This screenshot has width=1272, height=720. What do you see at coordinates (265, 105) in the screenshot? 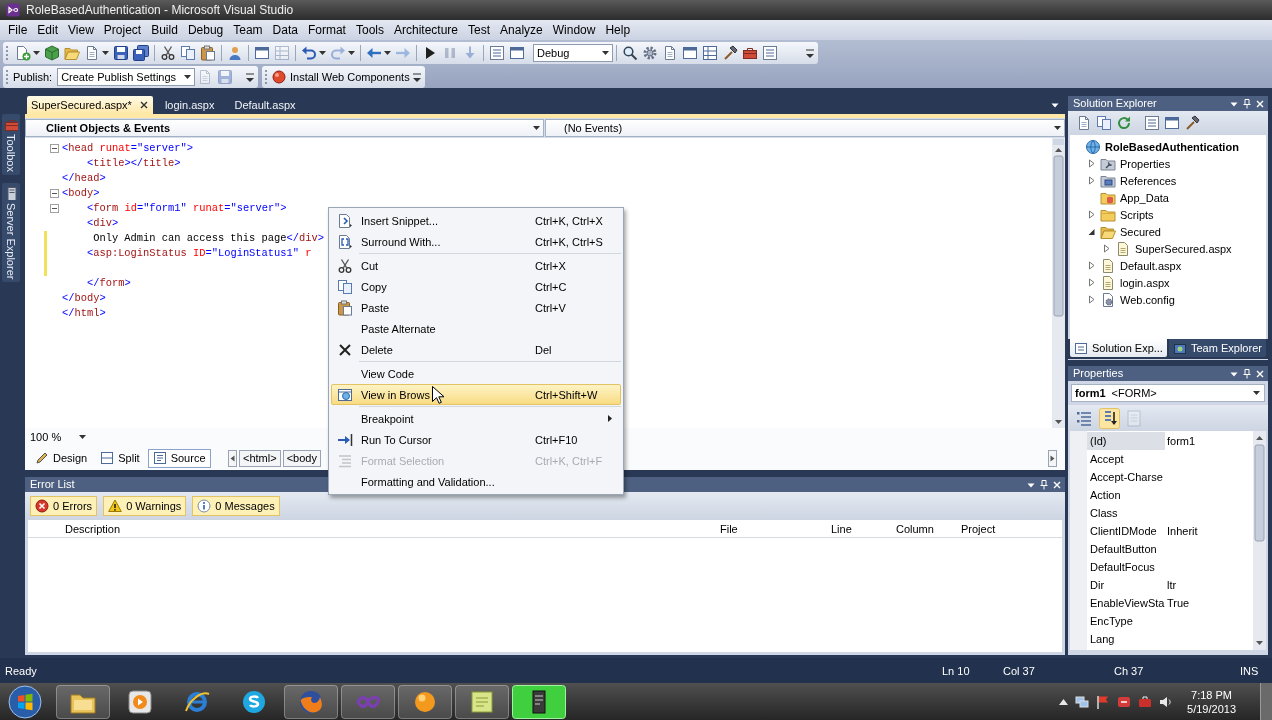
I see `document-tab: Default.aspx` at bounding box center [265, 105].